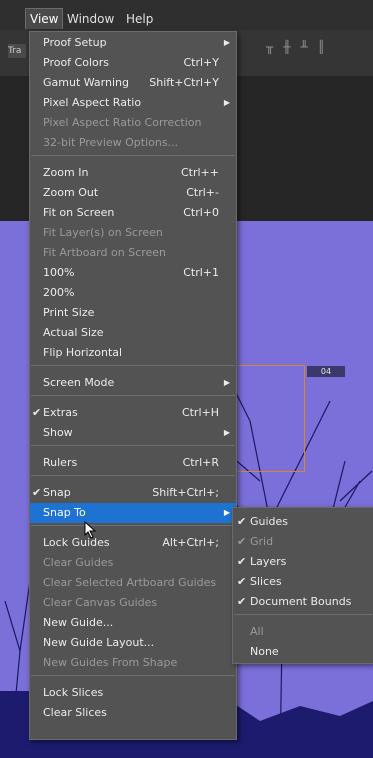  What do you see at coordinates (79, 382) in the screenshot?
I see `menu-item-label: Screen Mode` at bounding box center [79, 382].